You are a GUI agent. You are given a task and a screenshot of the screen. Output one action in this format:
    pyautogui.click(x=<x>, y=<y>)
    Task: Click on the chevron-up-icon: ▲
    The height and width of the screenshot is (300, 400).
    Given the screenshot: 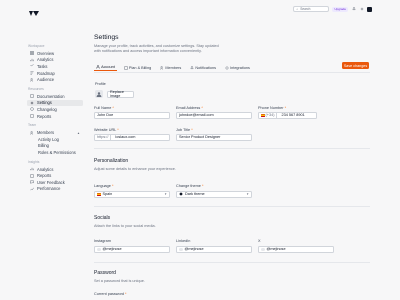 What is the action you would take?
    pyautogui.click(x=78, y=133)
    